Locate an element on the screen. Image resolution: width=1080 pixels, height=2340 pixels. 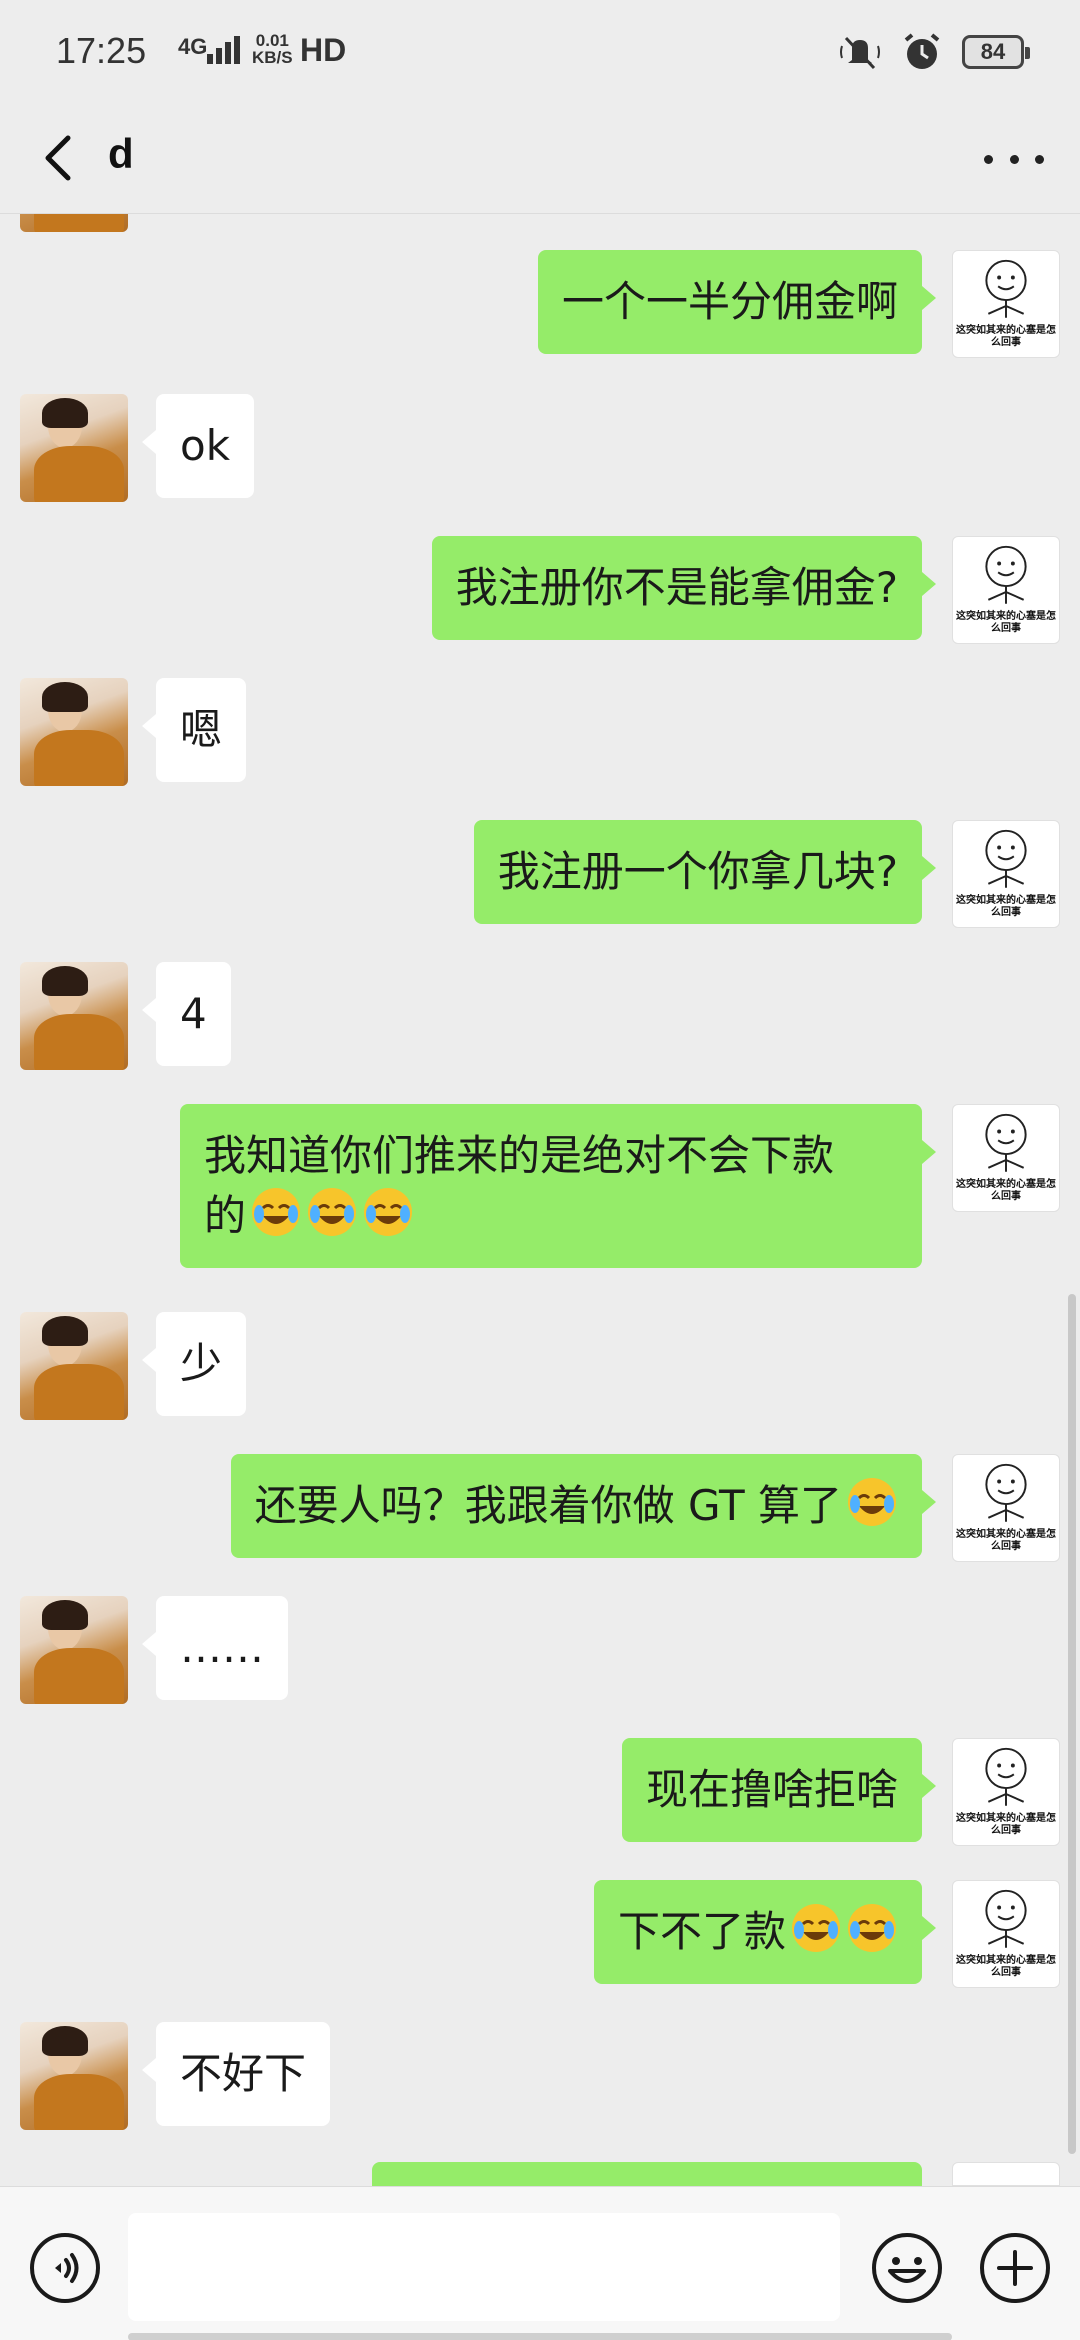
message-bubble-outgoing: 一个一半分佣金啊 is located at coordinates (737, 302).